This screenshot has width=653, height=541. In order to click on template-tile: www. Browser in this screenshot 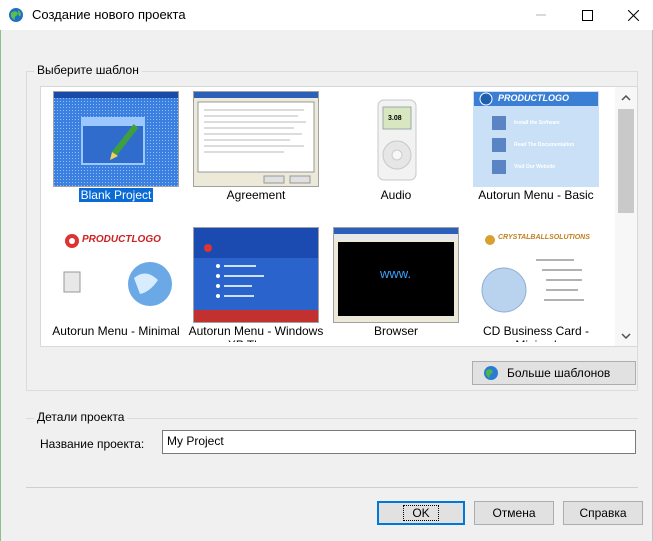, I will do `click(391, 284)`.